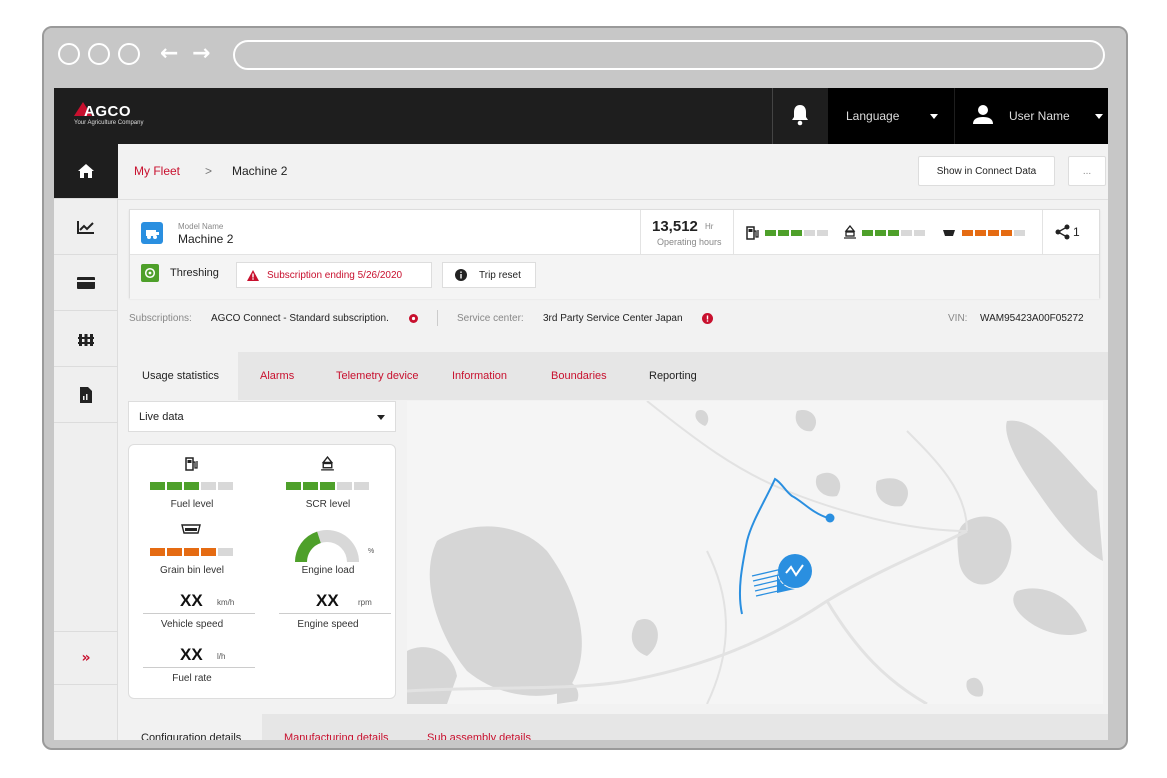  What do you see at coordinates (327, 546) in the screenshot?
I see `engine-load-gauge` at bounding box center [327, 546].